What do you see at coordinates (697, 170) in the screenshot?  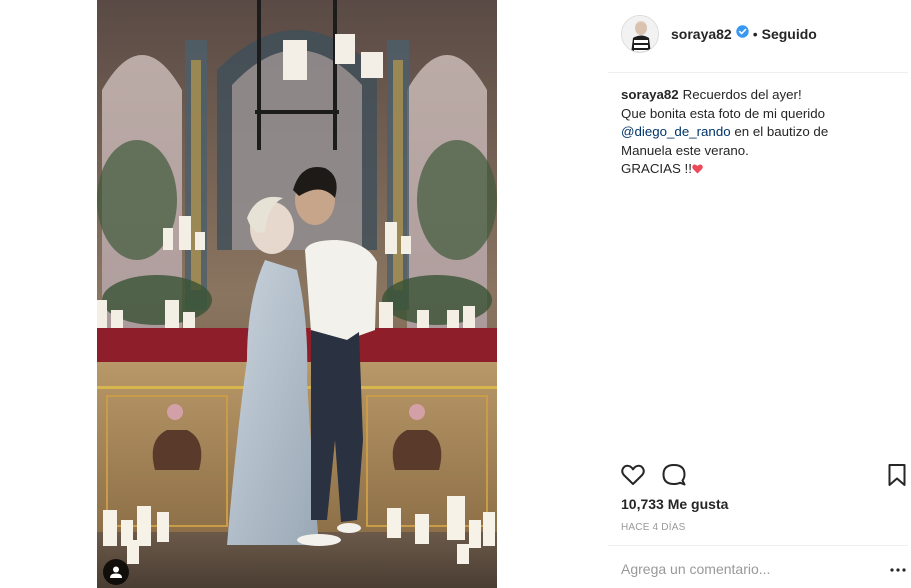 I see `heart-emoji-icon` at bounding box center [697, 170].